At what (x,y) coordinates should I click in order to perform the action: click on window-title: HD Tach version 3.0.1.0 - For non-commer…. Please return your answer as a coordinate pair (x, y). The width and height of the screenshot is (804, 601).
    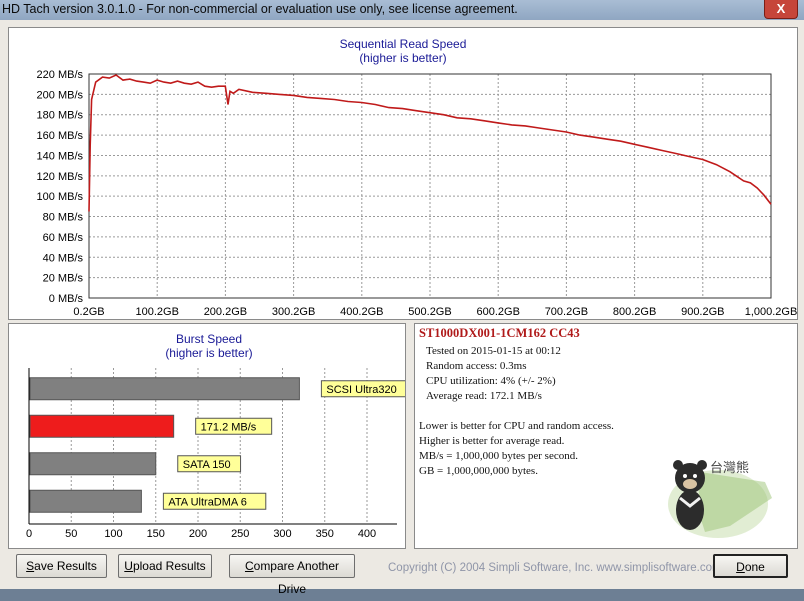
    Looking at the image, I should click on (260, 9).